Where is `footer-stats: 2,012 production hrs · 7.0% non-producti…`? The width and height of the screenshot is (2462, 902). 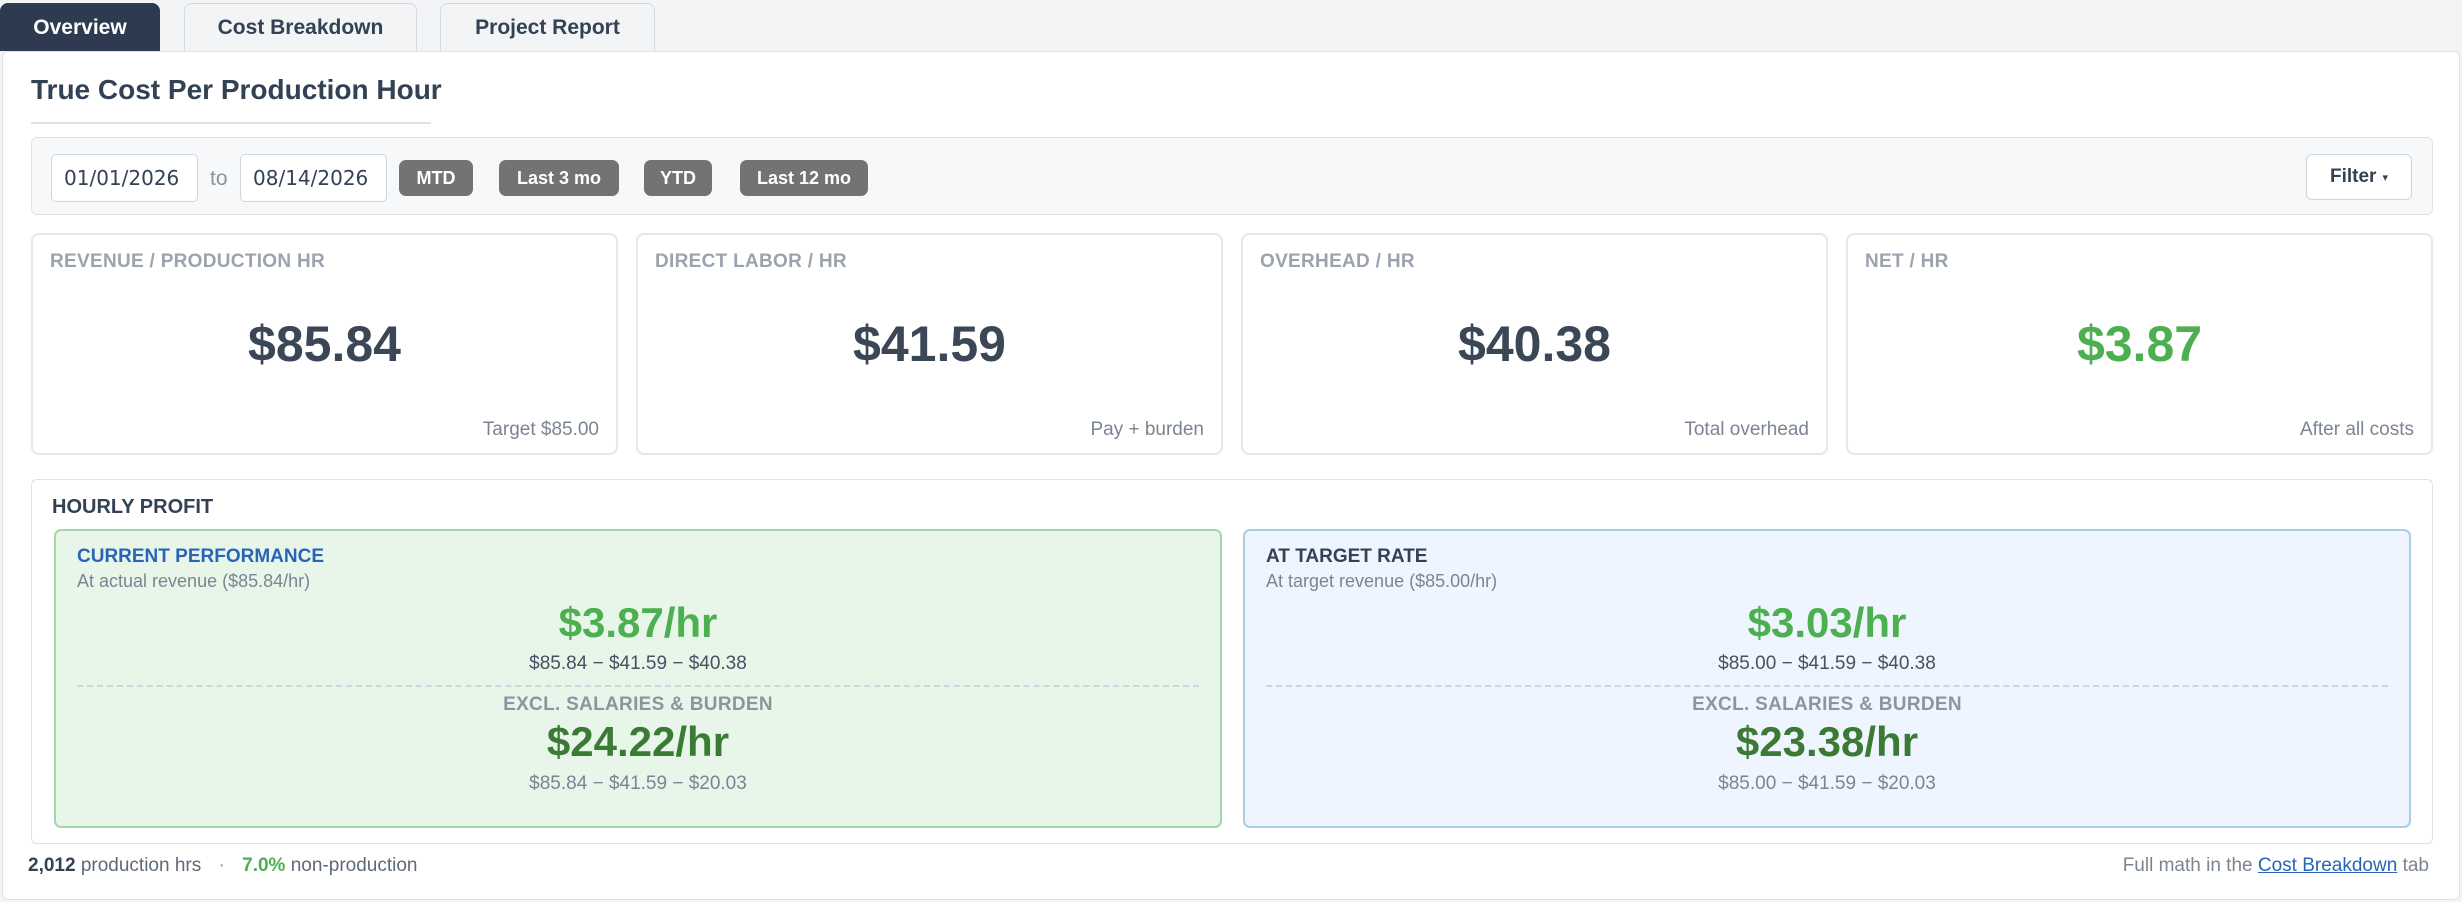
footer-stats: 2,012 production hrs · 7.0% non-producti… is located at coordinates (222, 866).